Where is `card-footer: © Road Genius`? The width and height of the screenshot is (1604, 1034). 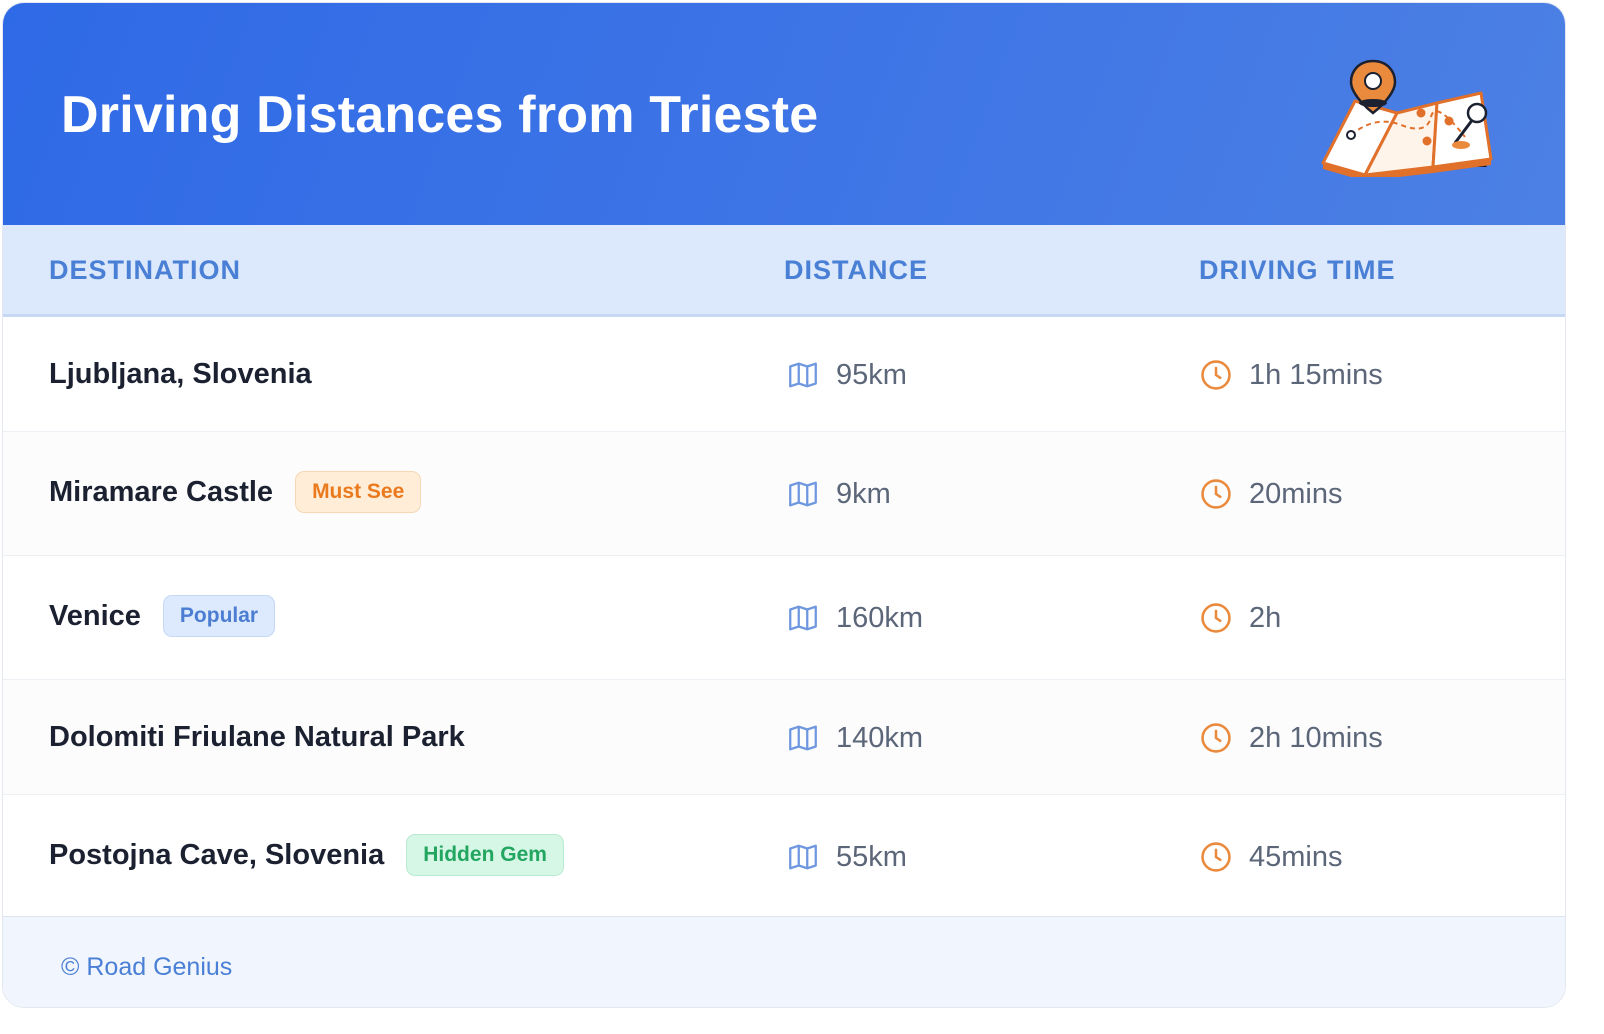
card-footer: © Road Genius is located at coordinates (784, 961).